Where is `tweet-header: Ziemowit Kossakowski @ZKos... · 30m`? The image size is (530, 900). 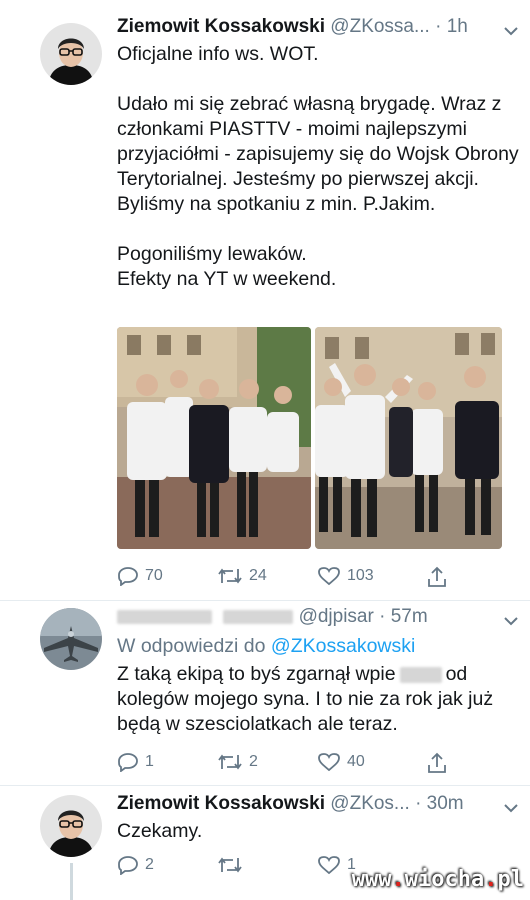
tweet-header: Ziemowit Kossakowski @ZKos... · 30m is located at coordinates (290, 804).